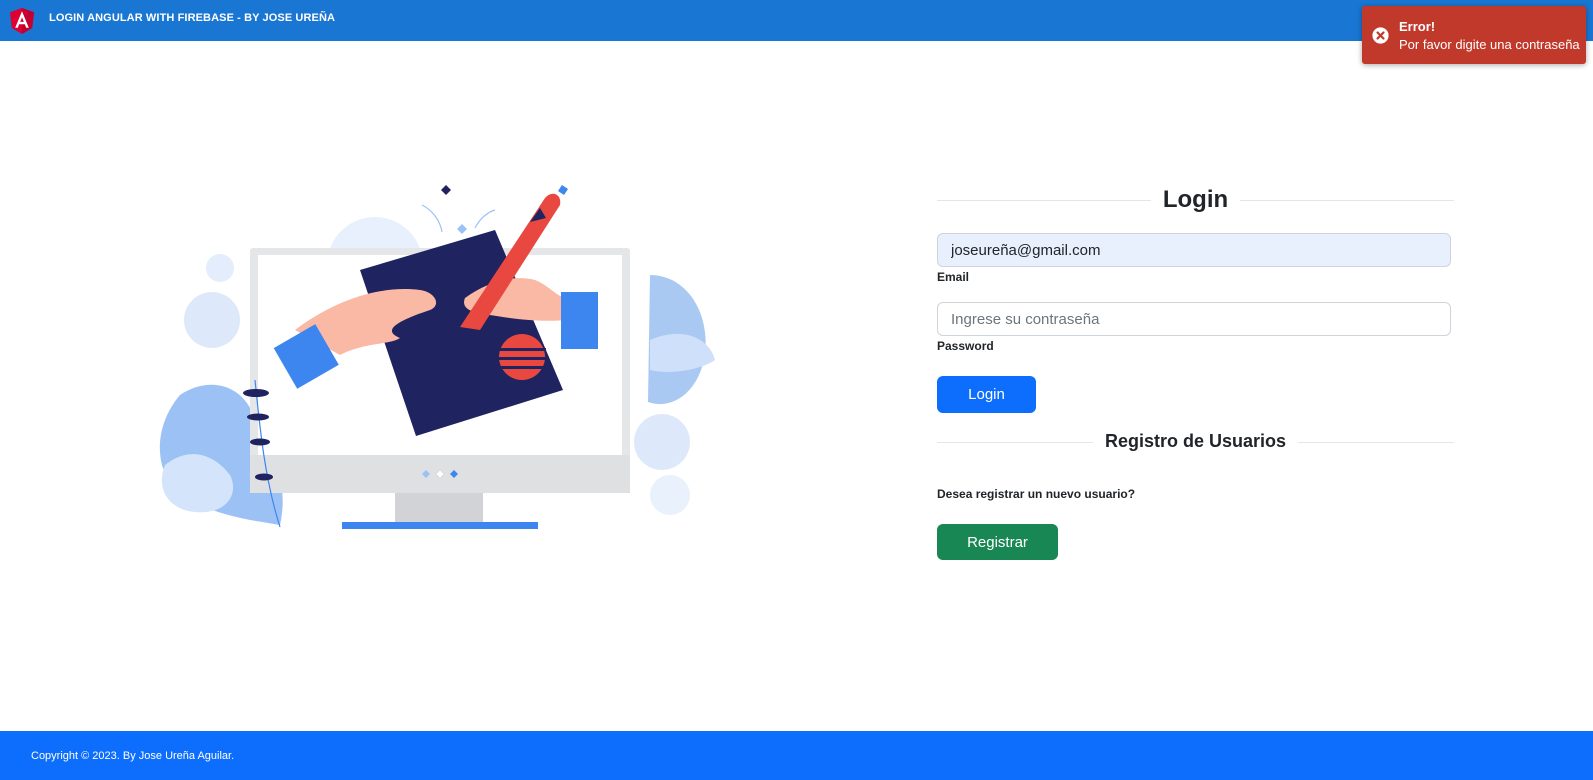  I want to click on toast-title: Error!, so click(1417, 26).